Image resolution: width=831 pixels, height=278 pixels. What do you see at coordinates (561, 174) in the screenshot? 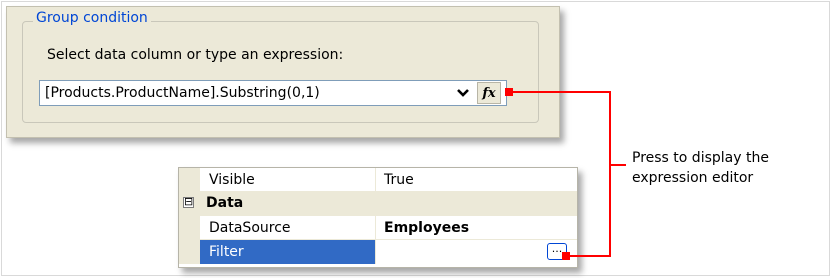
I see `callout-line` at bounding box center [561, 174].